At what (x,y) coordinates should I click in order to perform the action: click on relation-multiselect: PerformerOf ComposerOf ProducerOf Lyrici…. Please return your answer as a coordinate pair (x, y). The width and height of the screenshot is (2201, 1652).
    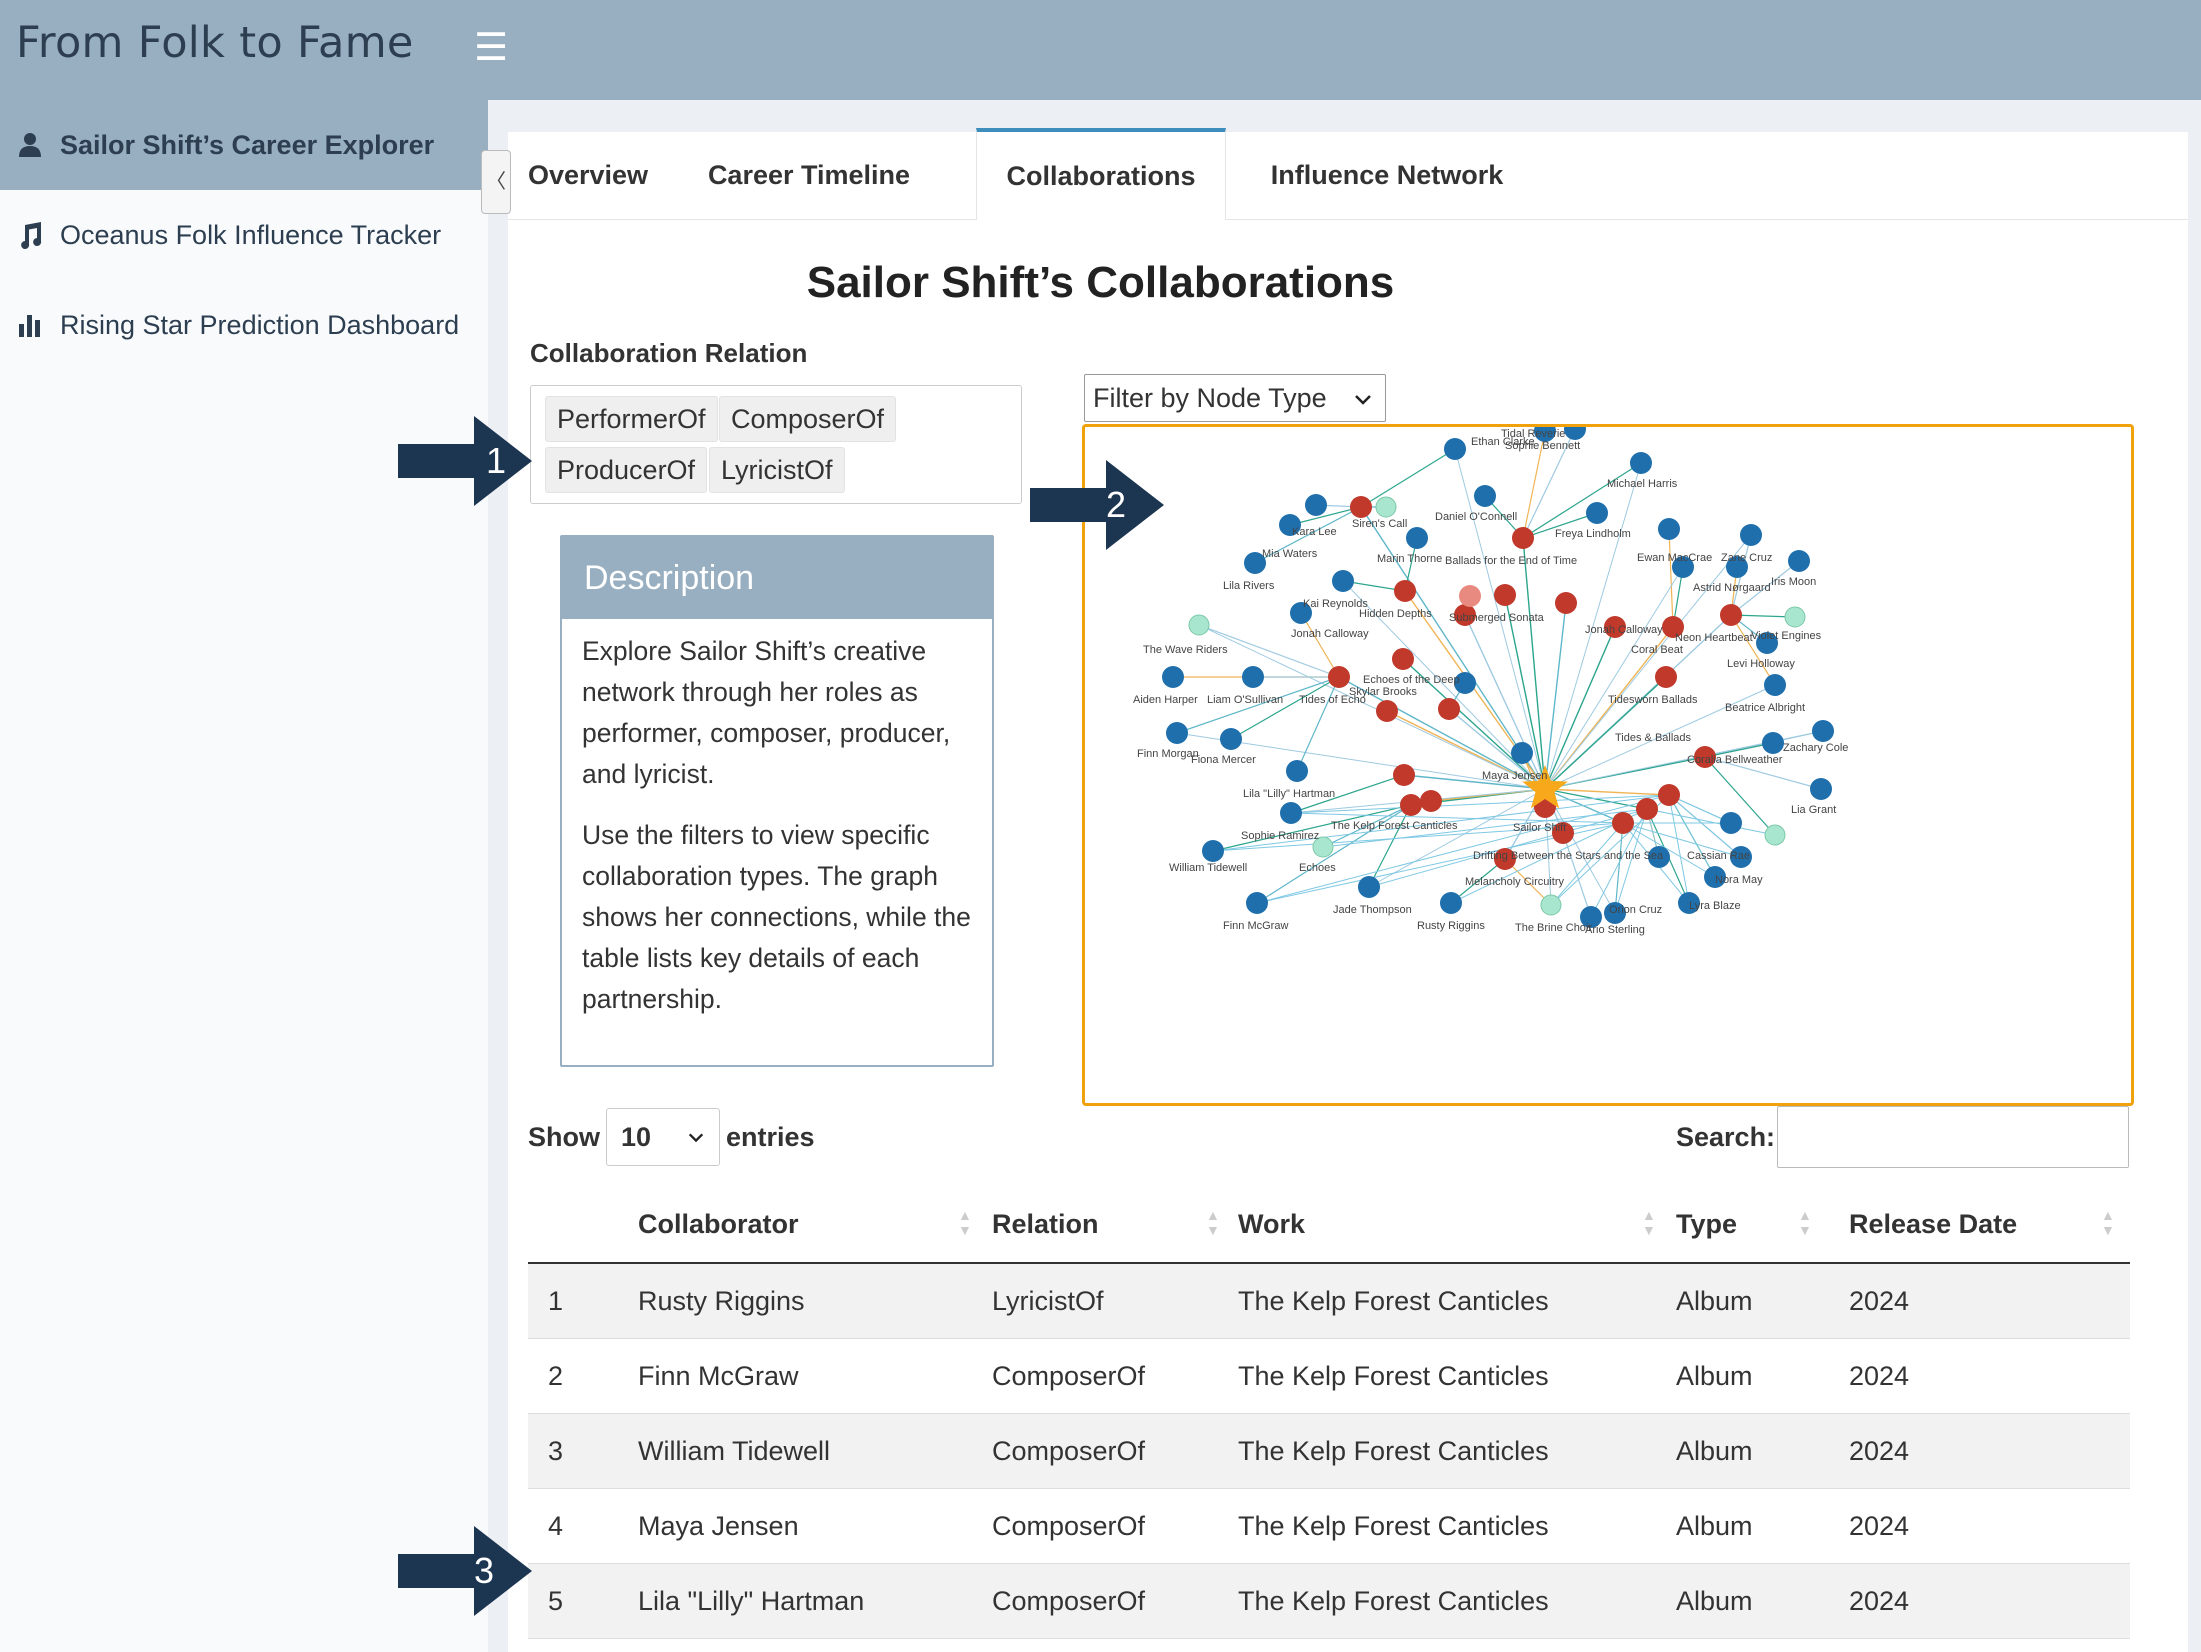
    Looking at the image, I should click on (776, 444).